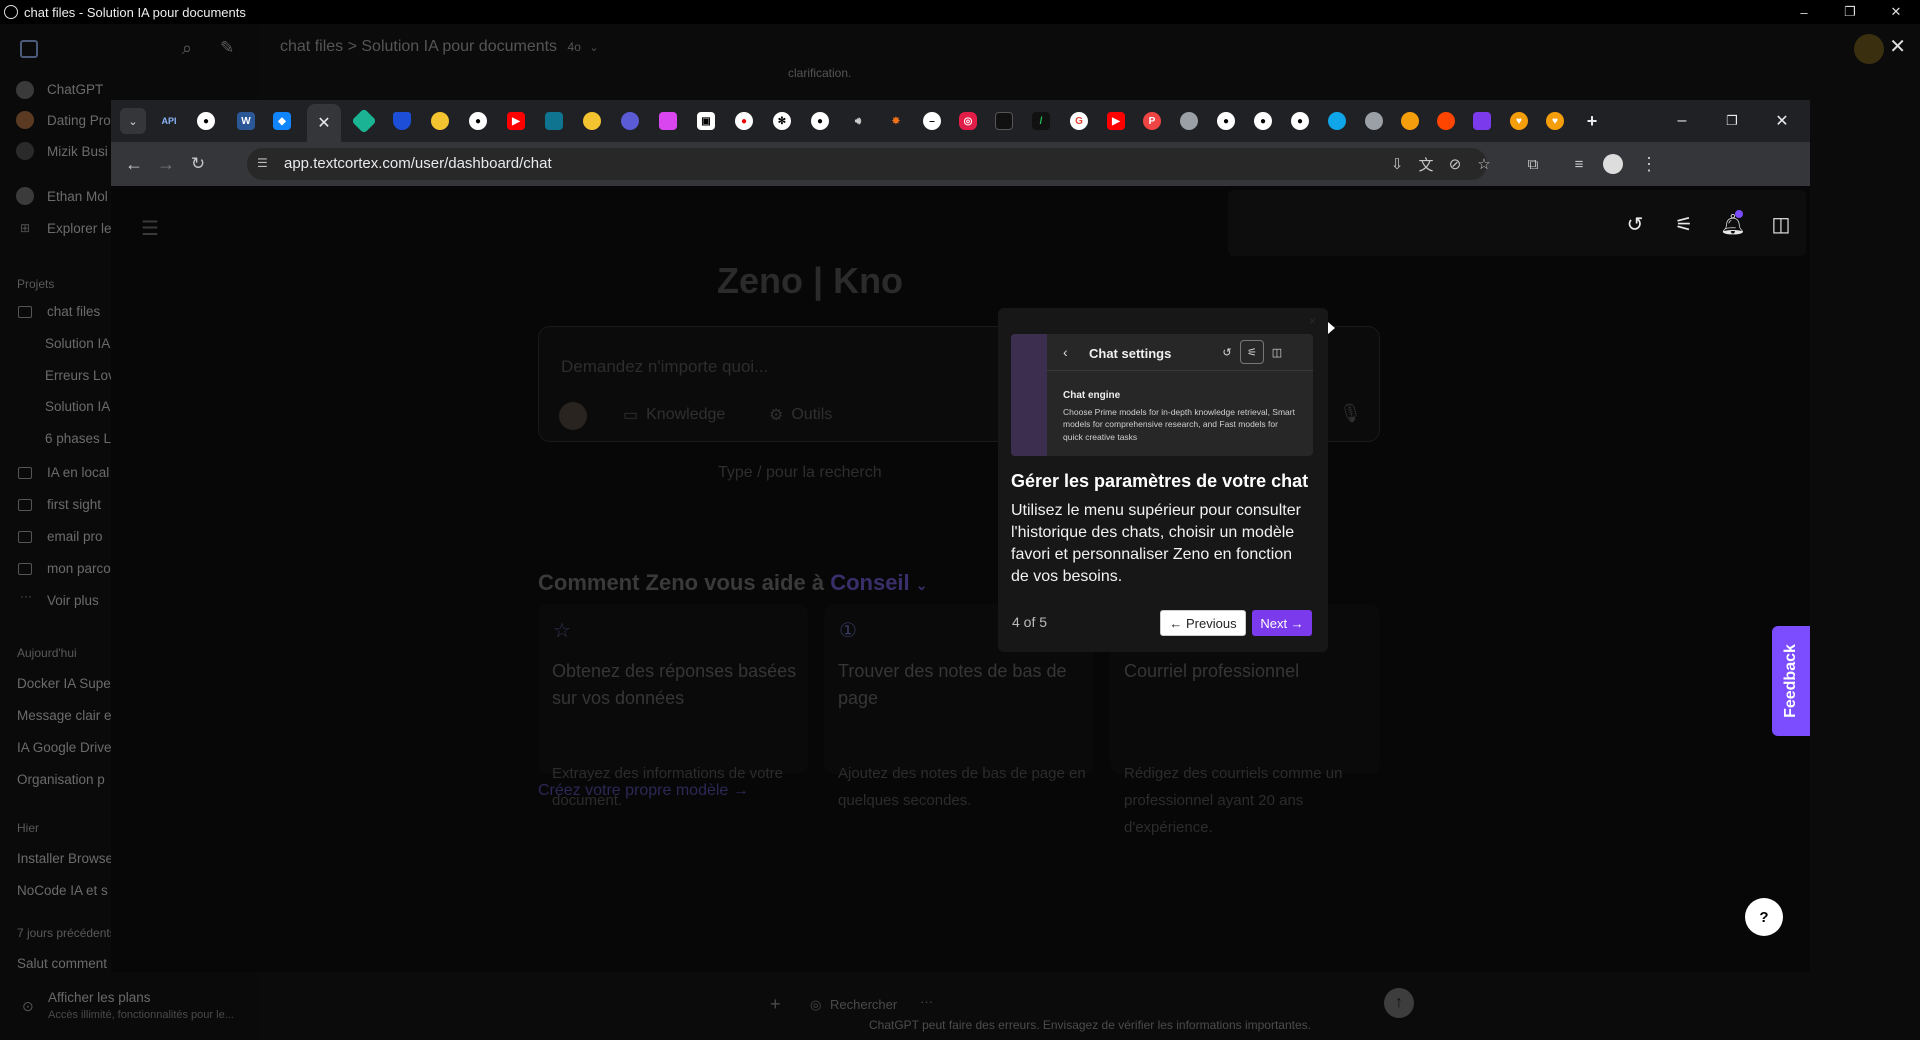  What do you see at coordinates (1203, 623) in the screenshot?
I see `previous-button: ← Previous` at bounding box center [1203, 623].